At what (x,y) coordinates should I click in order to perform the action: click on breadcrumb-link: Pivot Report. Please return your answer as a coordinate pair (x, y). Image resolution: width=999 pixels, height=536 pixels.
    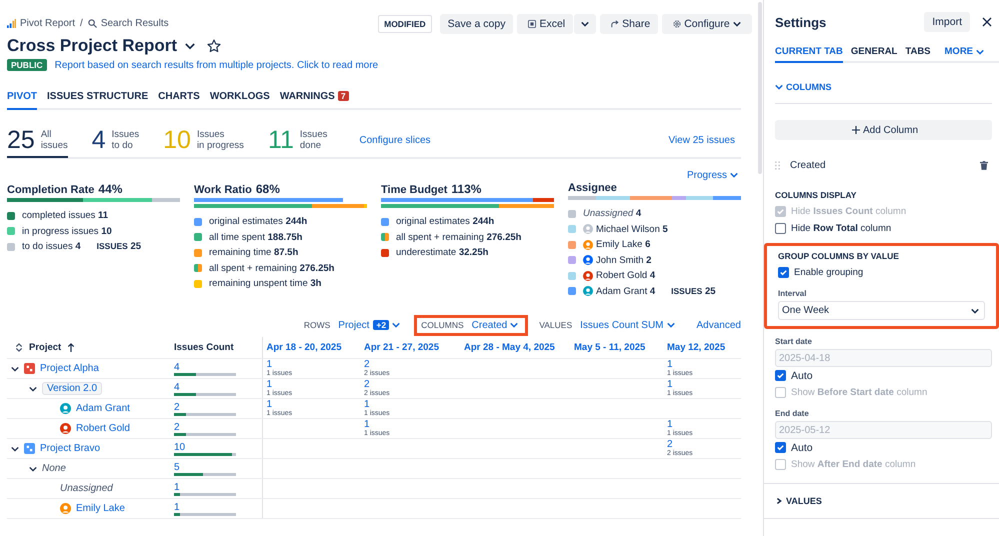
    Looking at the image, I should click on (48, 23).